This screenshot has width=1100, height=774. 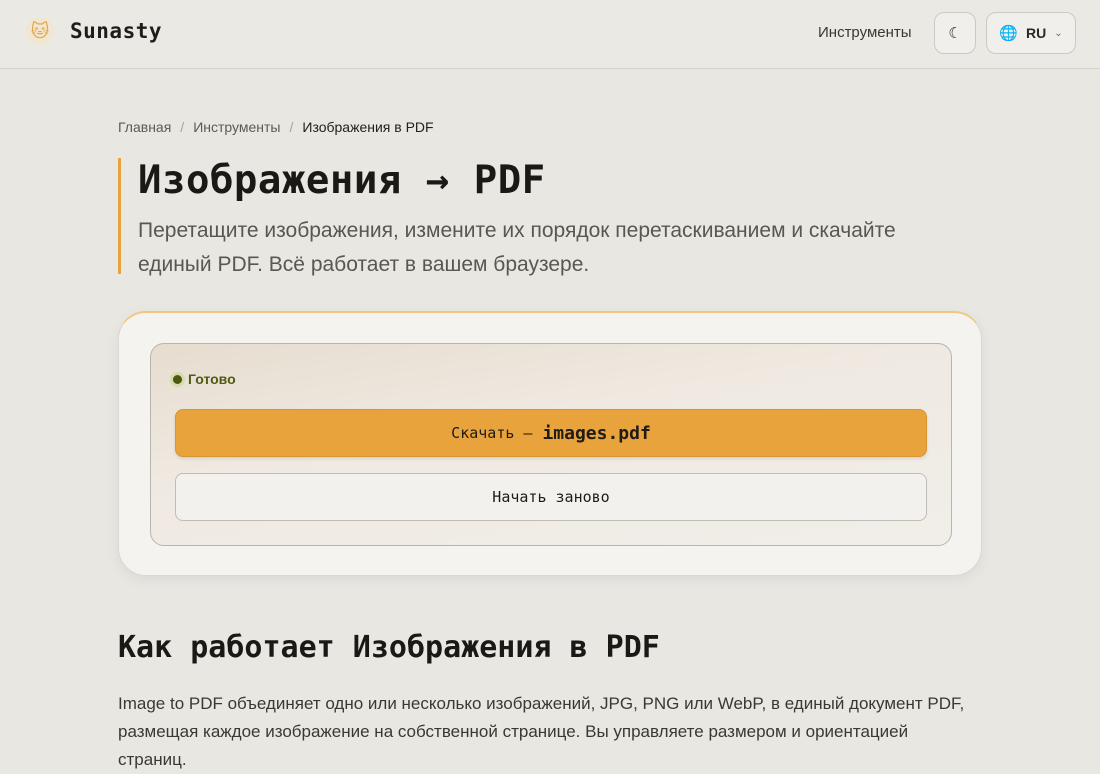 What do you see at coordinates (551, 497) in the screenshot?
I see `restart-button: Начать заново` at bounding box center [551, 497].